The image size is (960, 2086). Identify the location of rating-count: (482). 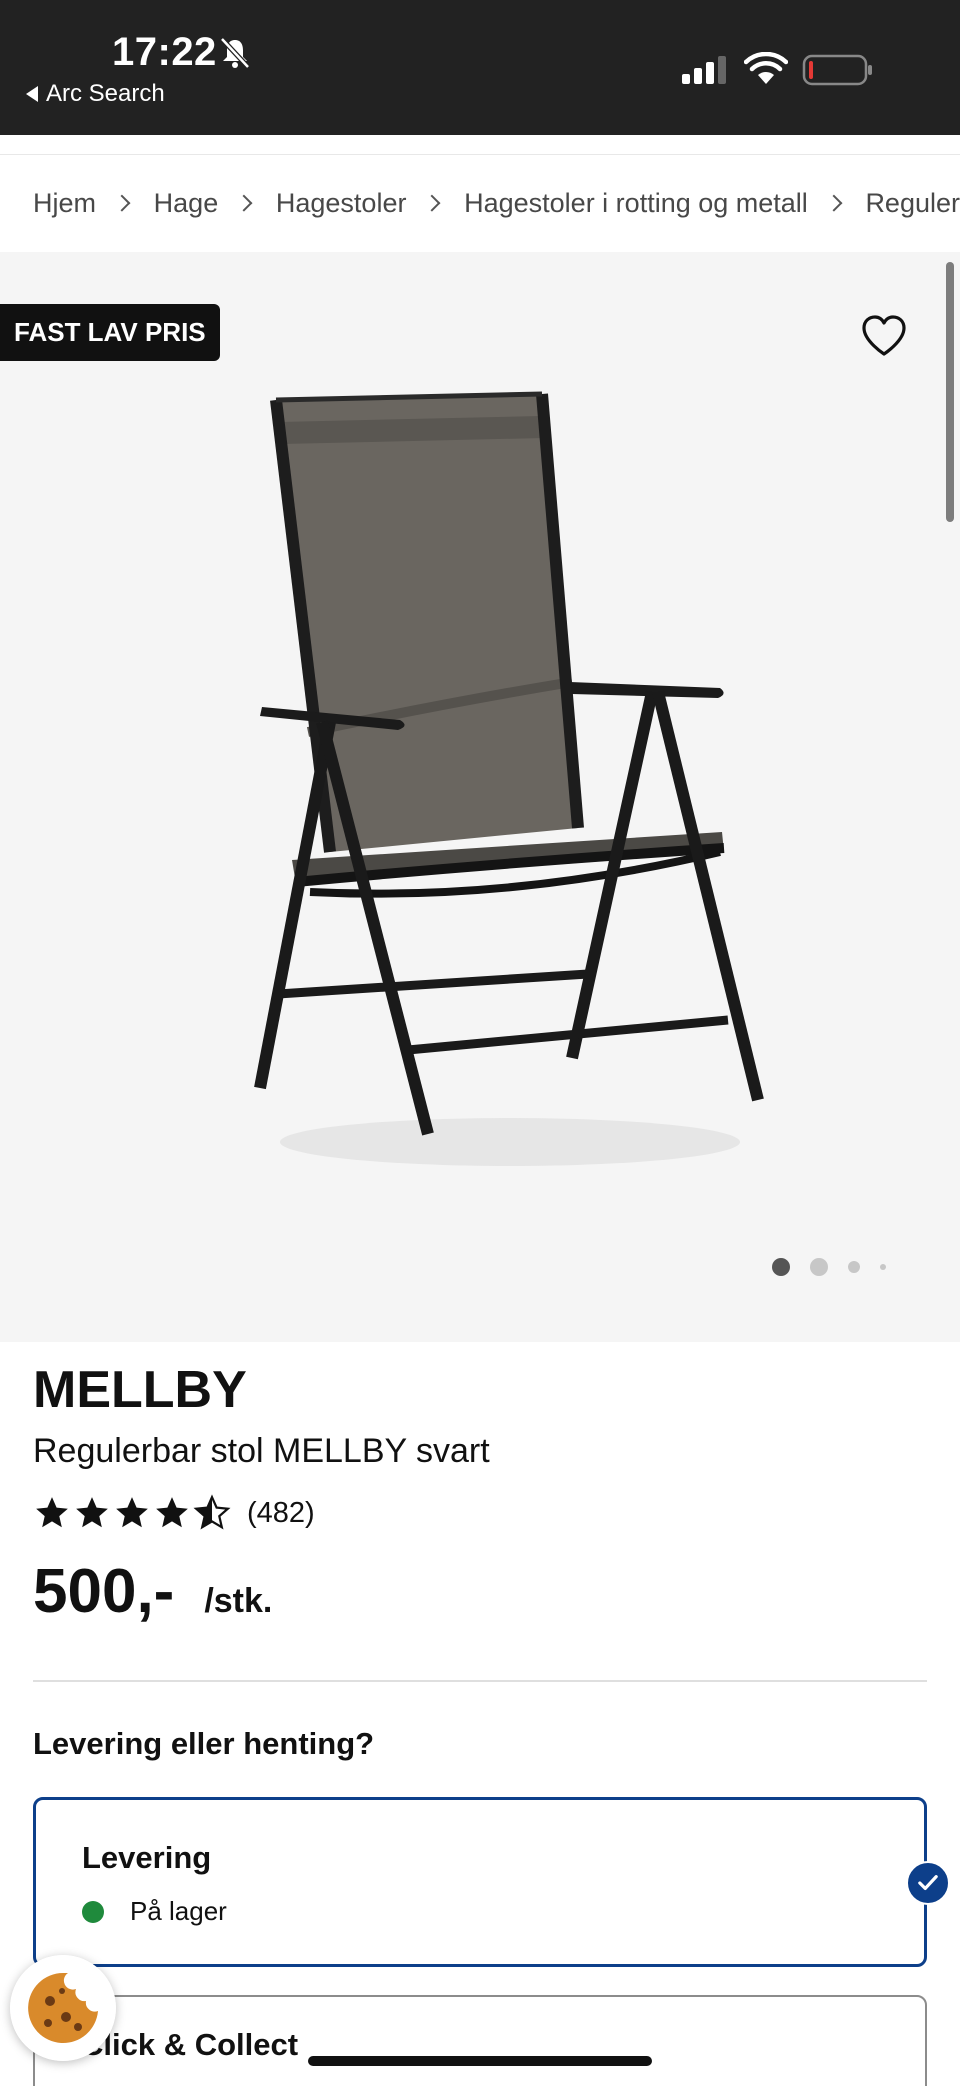
(281, 1513).